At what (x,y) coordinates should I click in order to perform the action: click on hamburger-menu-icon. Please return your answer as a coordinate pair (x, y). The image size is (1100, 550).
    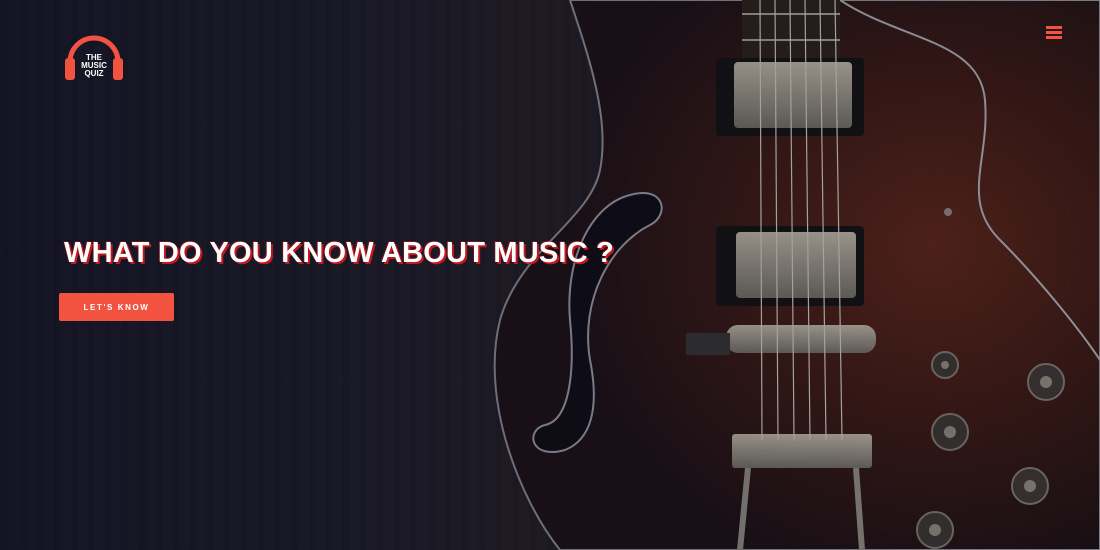
    Looking at the image, I should click on (1054, 33).